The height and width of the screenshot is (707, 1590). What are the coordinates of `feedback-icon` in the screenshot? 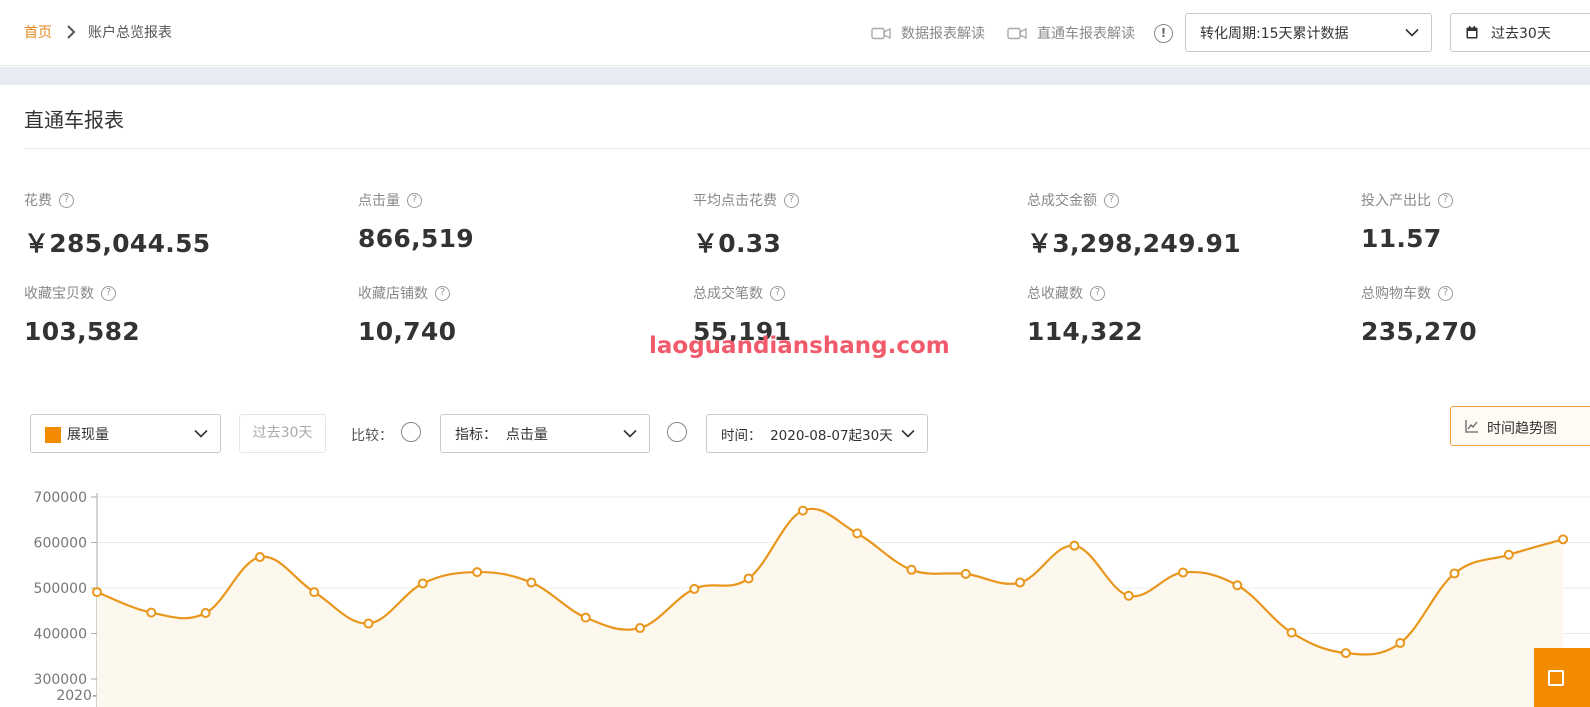 It's located at (1556, 678).